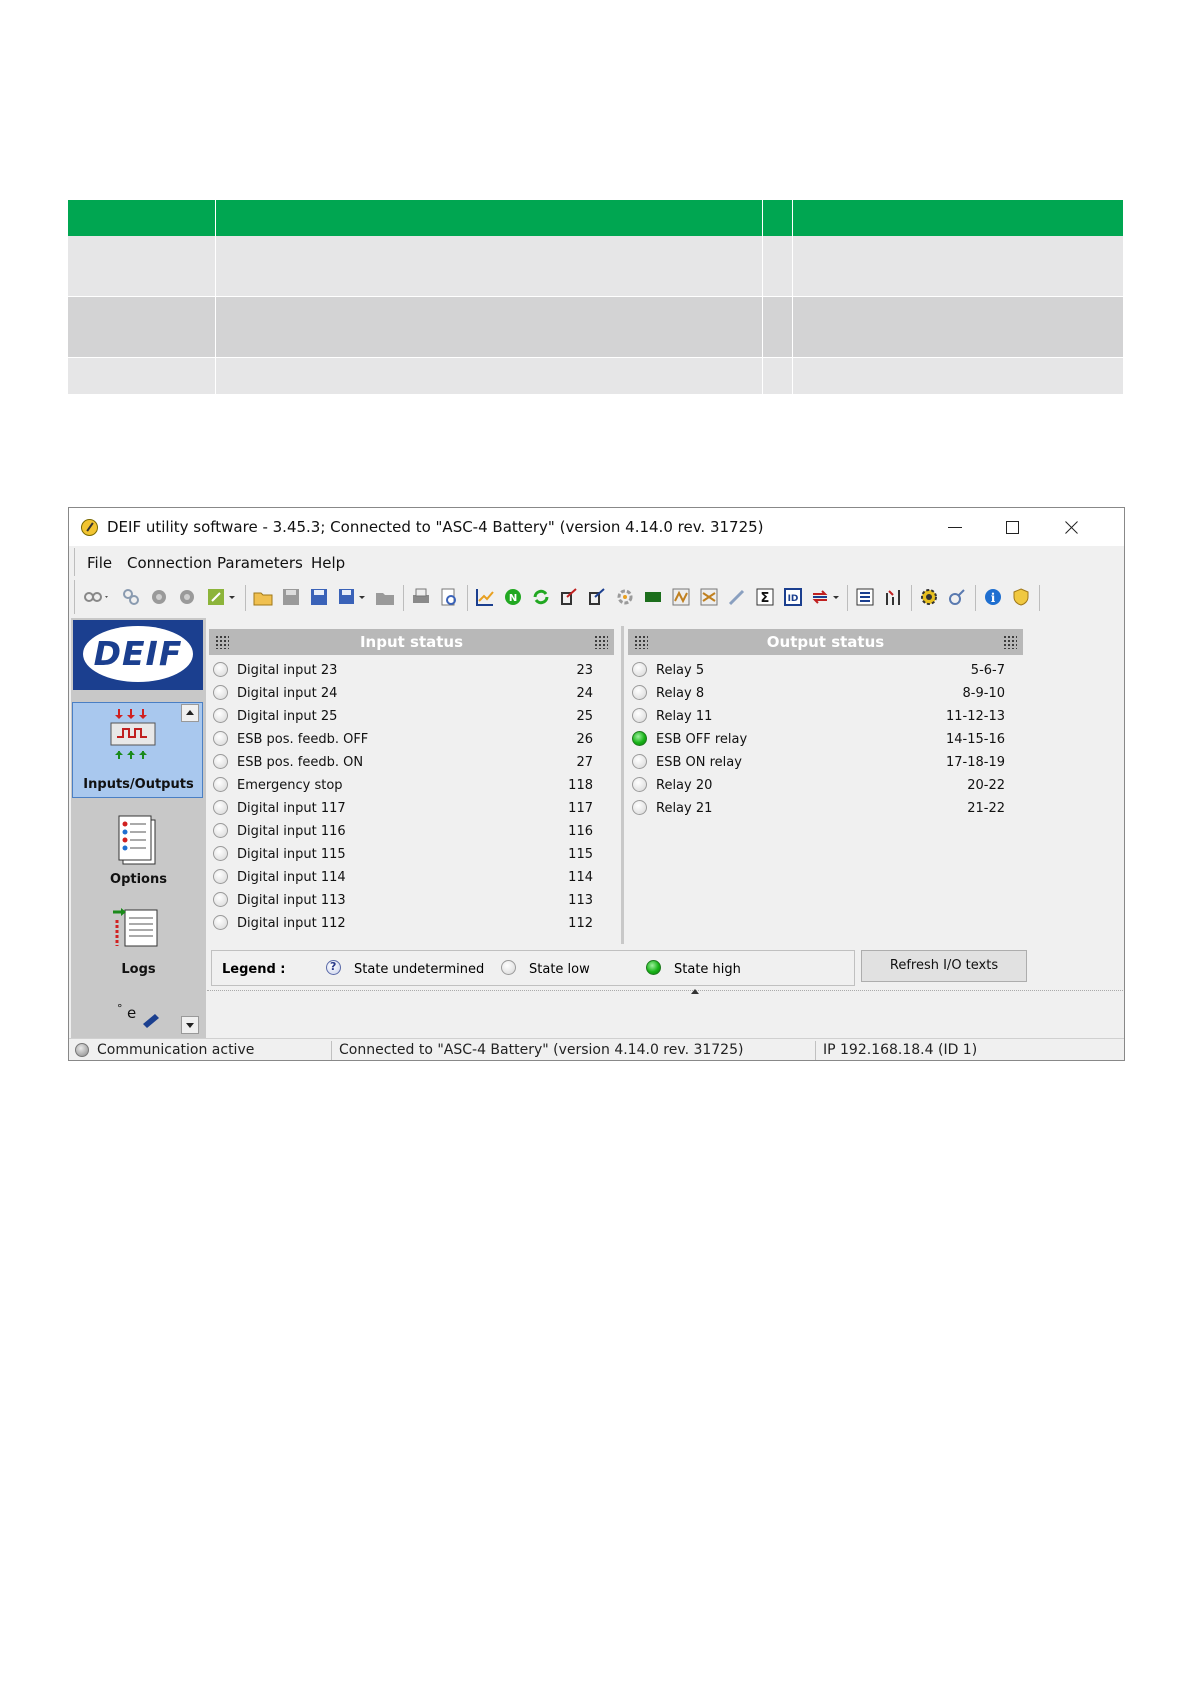 The image size is (1191, 1684). I want to click on input-label: ESB pos. feedb. OFF, so click(303, 739).